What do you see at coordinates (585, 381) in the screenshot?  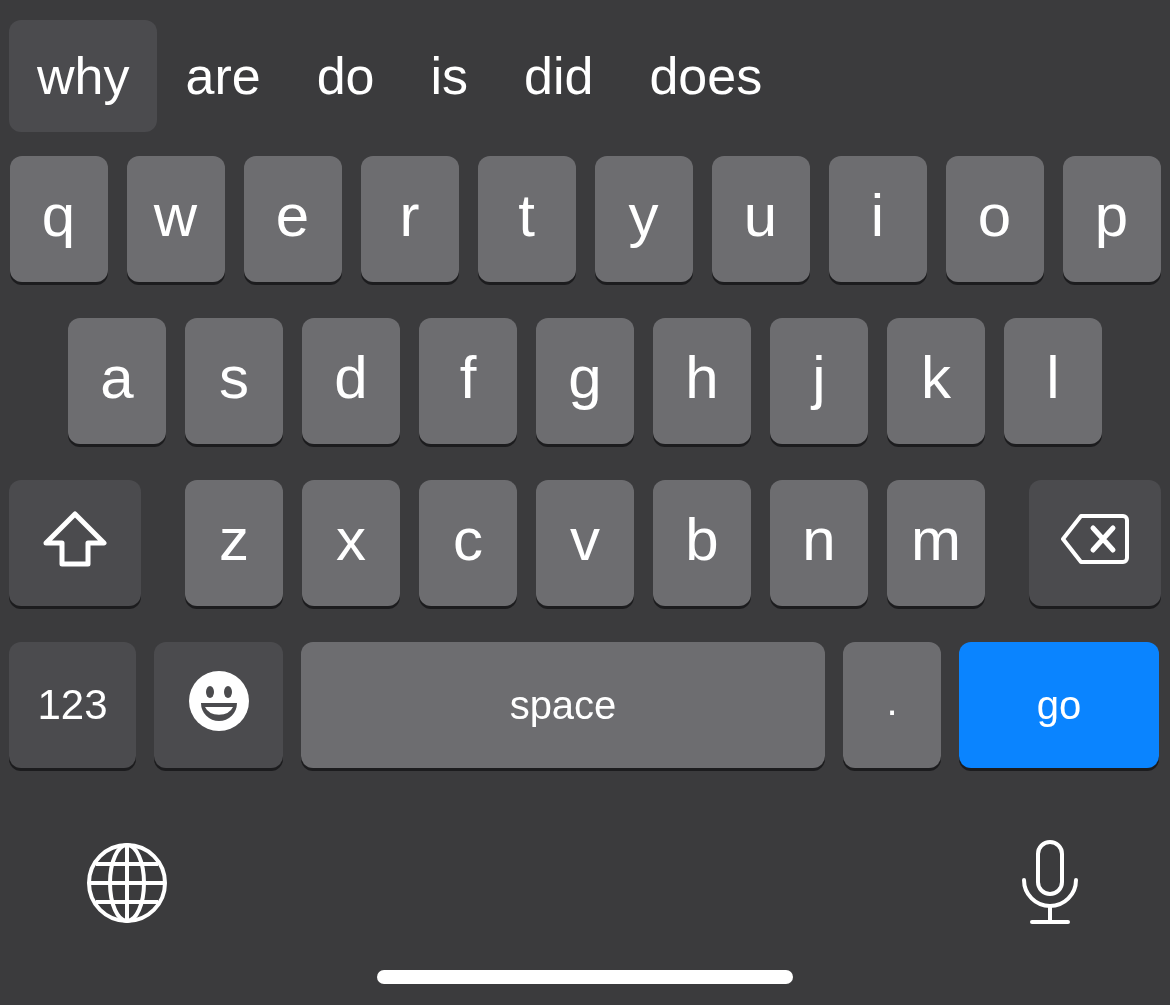 I see `letter-key: g` at bounding box center [585, 381].